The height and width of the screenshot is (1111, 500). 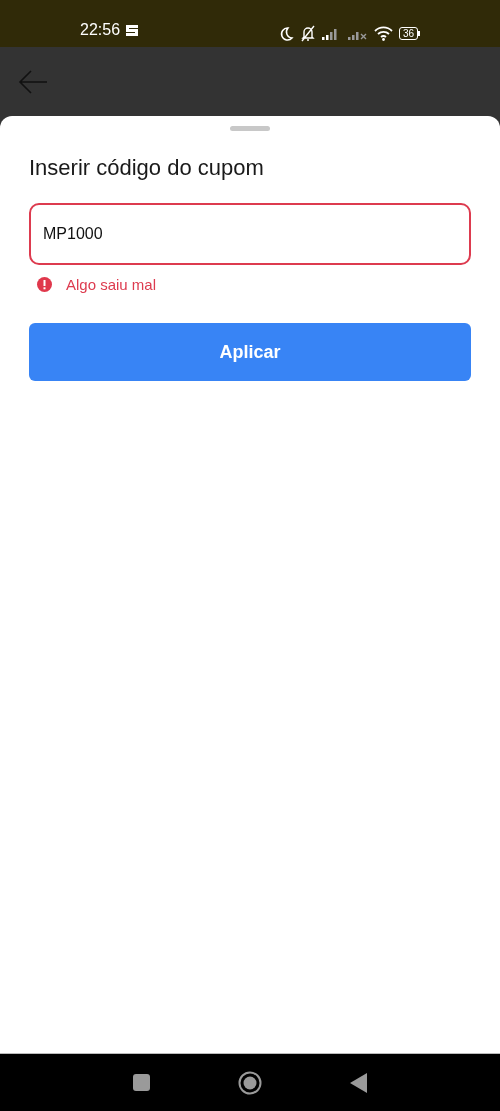 What do you see at coordinates (147, 168) in the screenshot?
I see `sheet-title: Inserir código do cupom` at bounding box center [147, 168].